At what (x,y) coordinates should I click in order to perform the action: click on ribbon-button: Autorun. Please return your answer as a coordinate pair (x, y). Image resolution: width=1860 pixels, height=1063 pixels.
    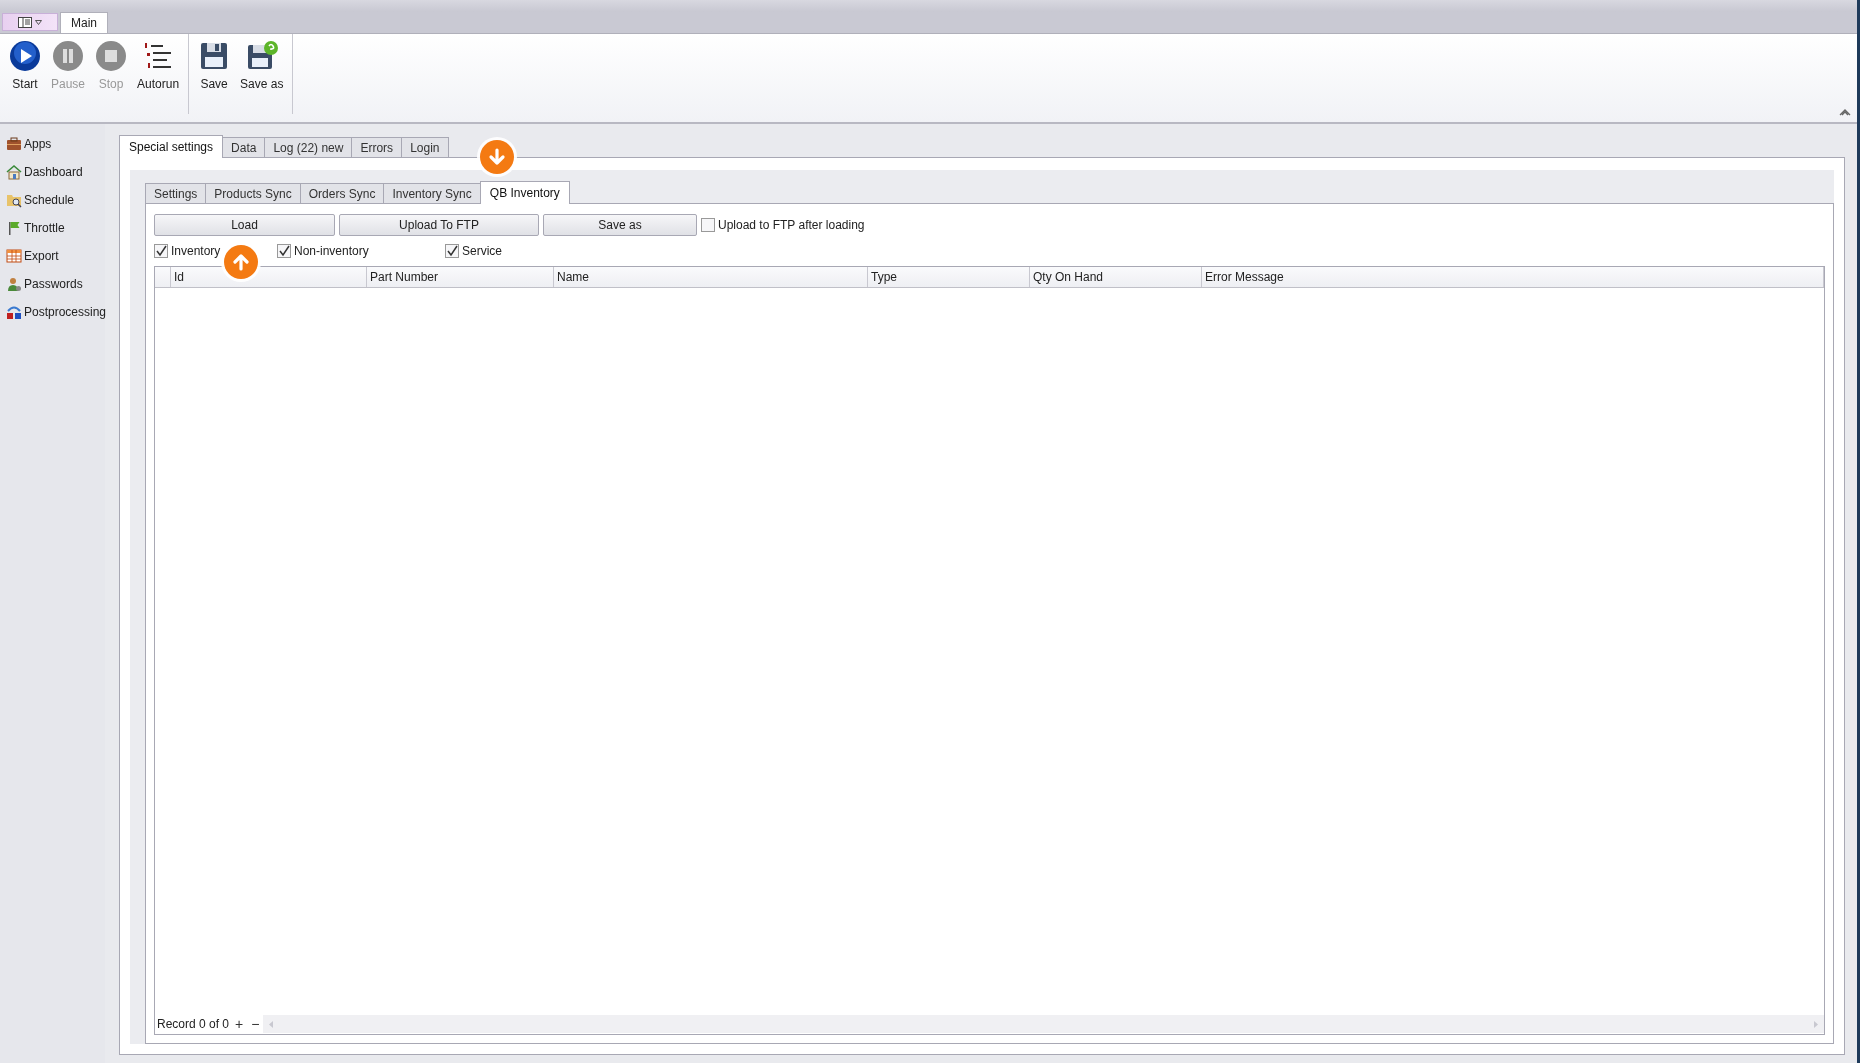
    Looking at the image, I should click on (158, 65).